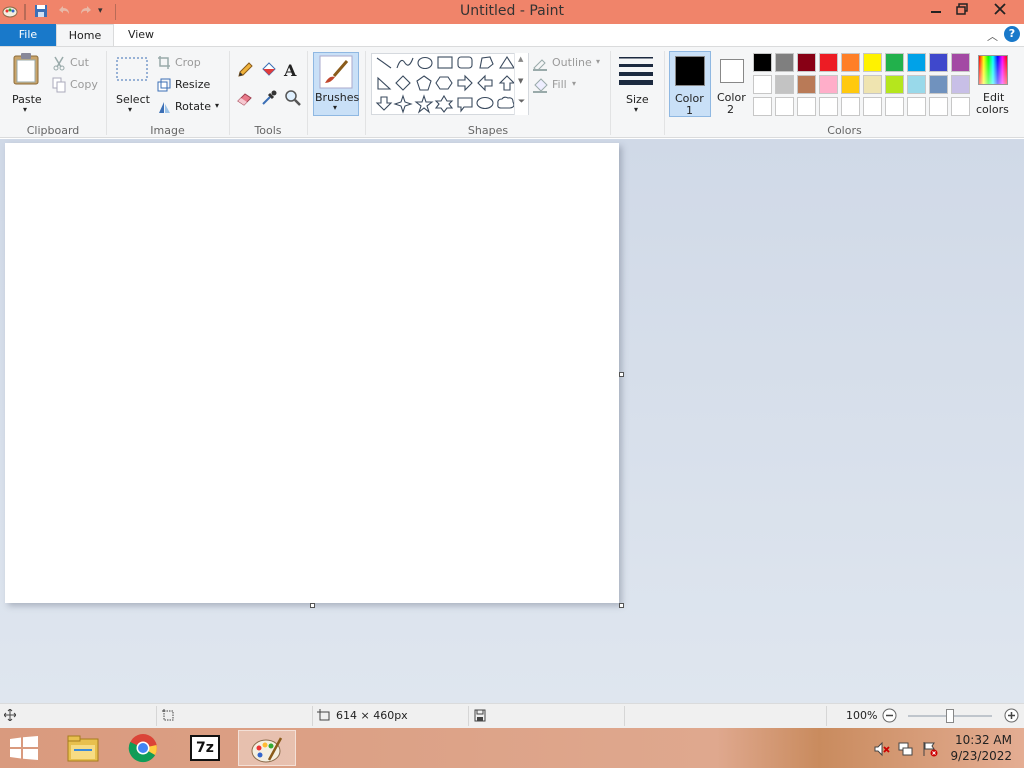 The image size is (1024, 768). I want to click on paint-palette-icon, so click(267, 750).